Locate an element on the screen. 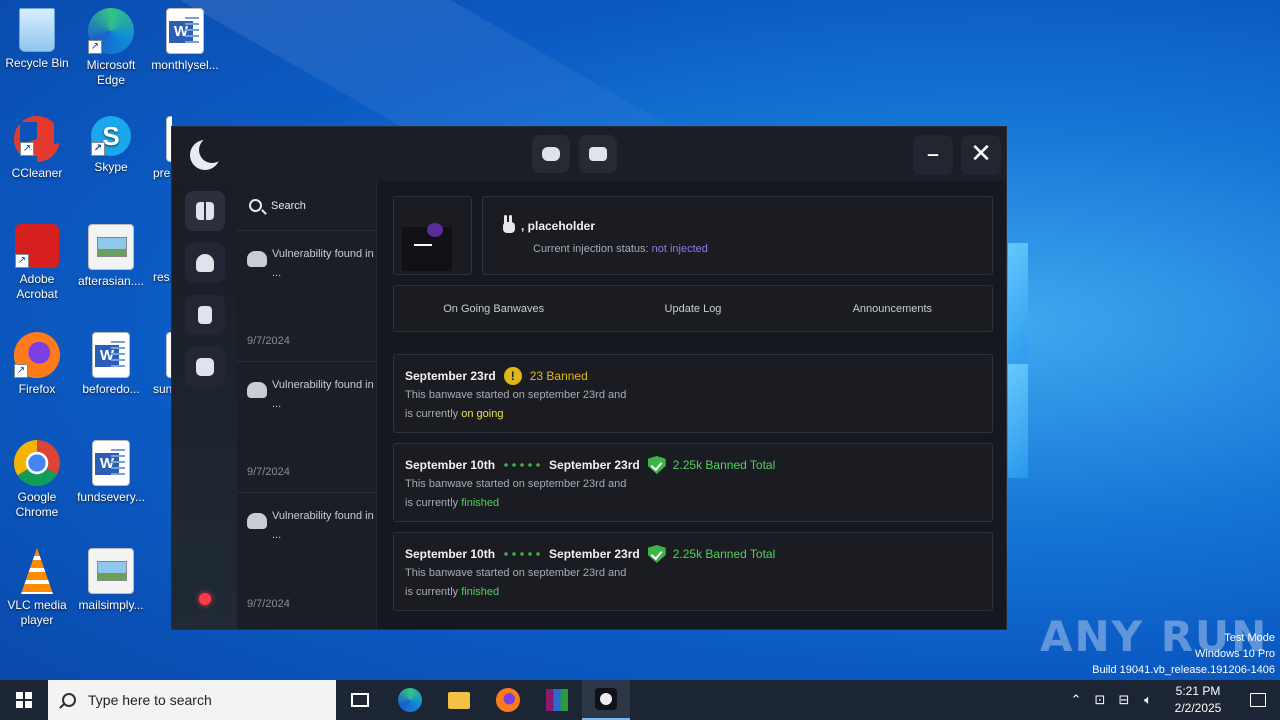  tab-update-log: Update Log is located at coordinates (692, 309).